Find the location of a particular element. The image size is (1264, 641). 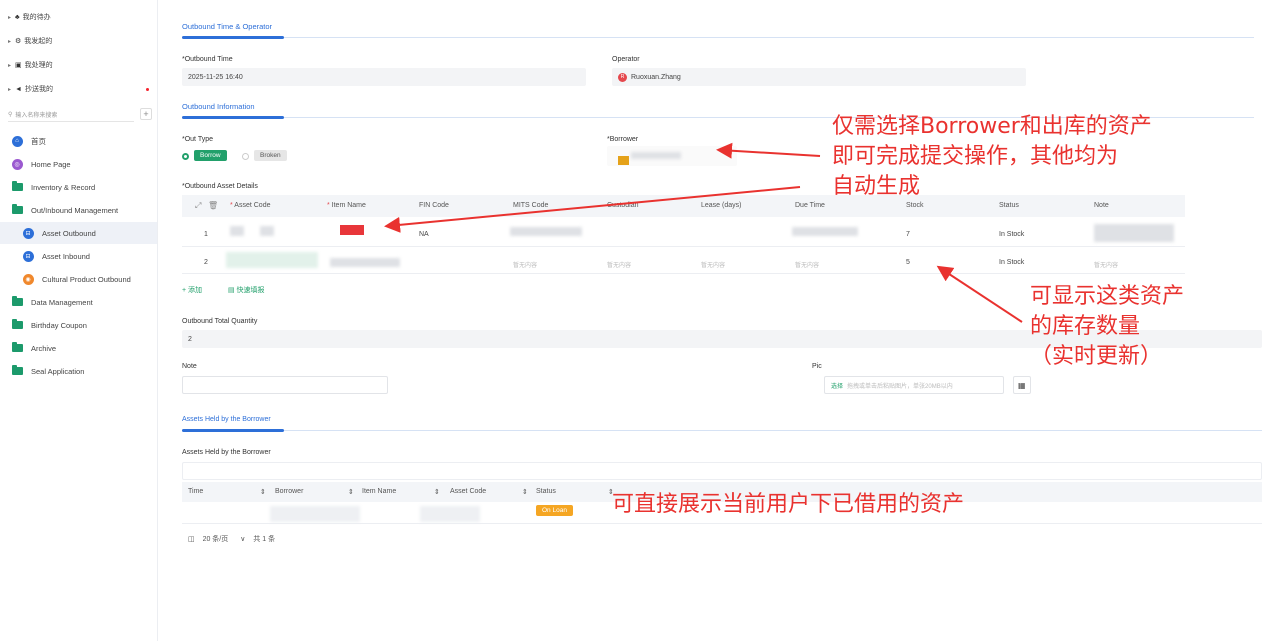

nav-item-asset-inbound: ⊟ Asset Inbound is located at coordinates (78, 256).